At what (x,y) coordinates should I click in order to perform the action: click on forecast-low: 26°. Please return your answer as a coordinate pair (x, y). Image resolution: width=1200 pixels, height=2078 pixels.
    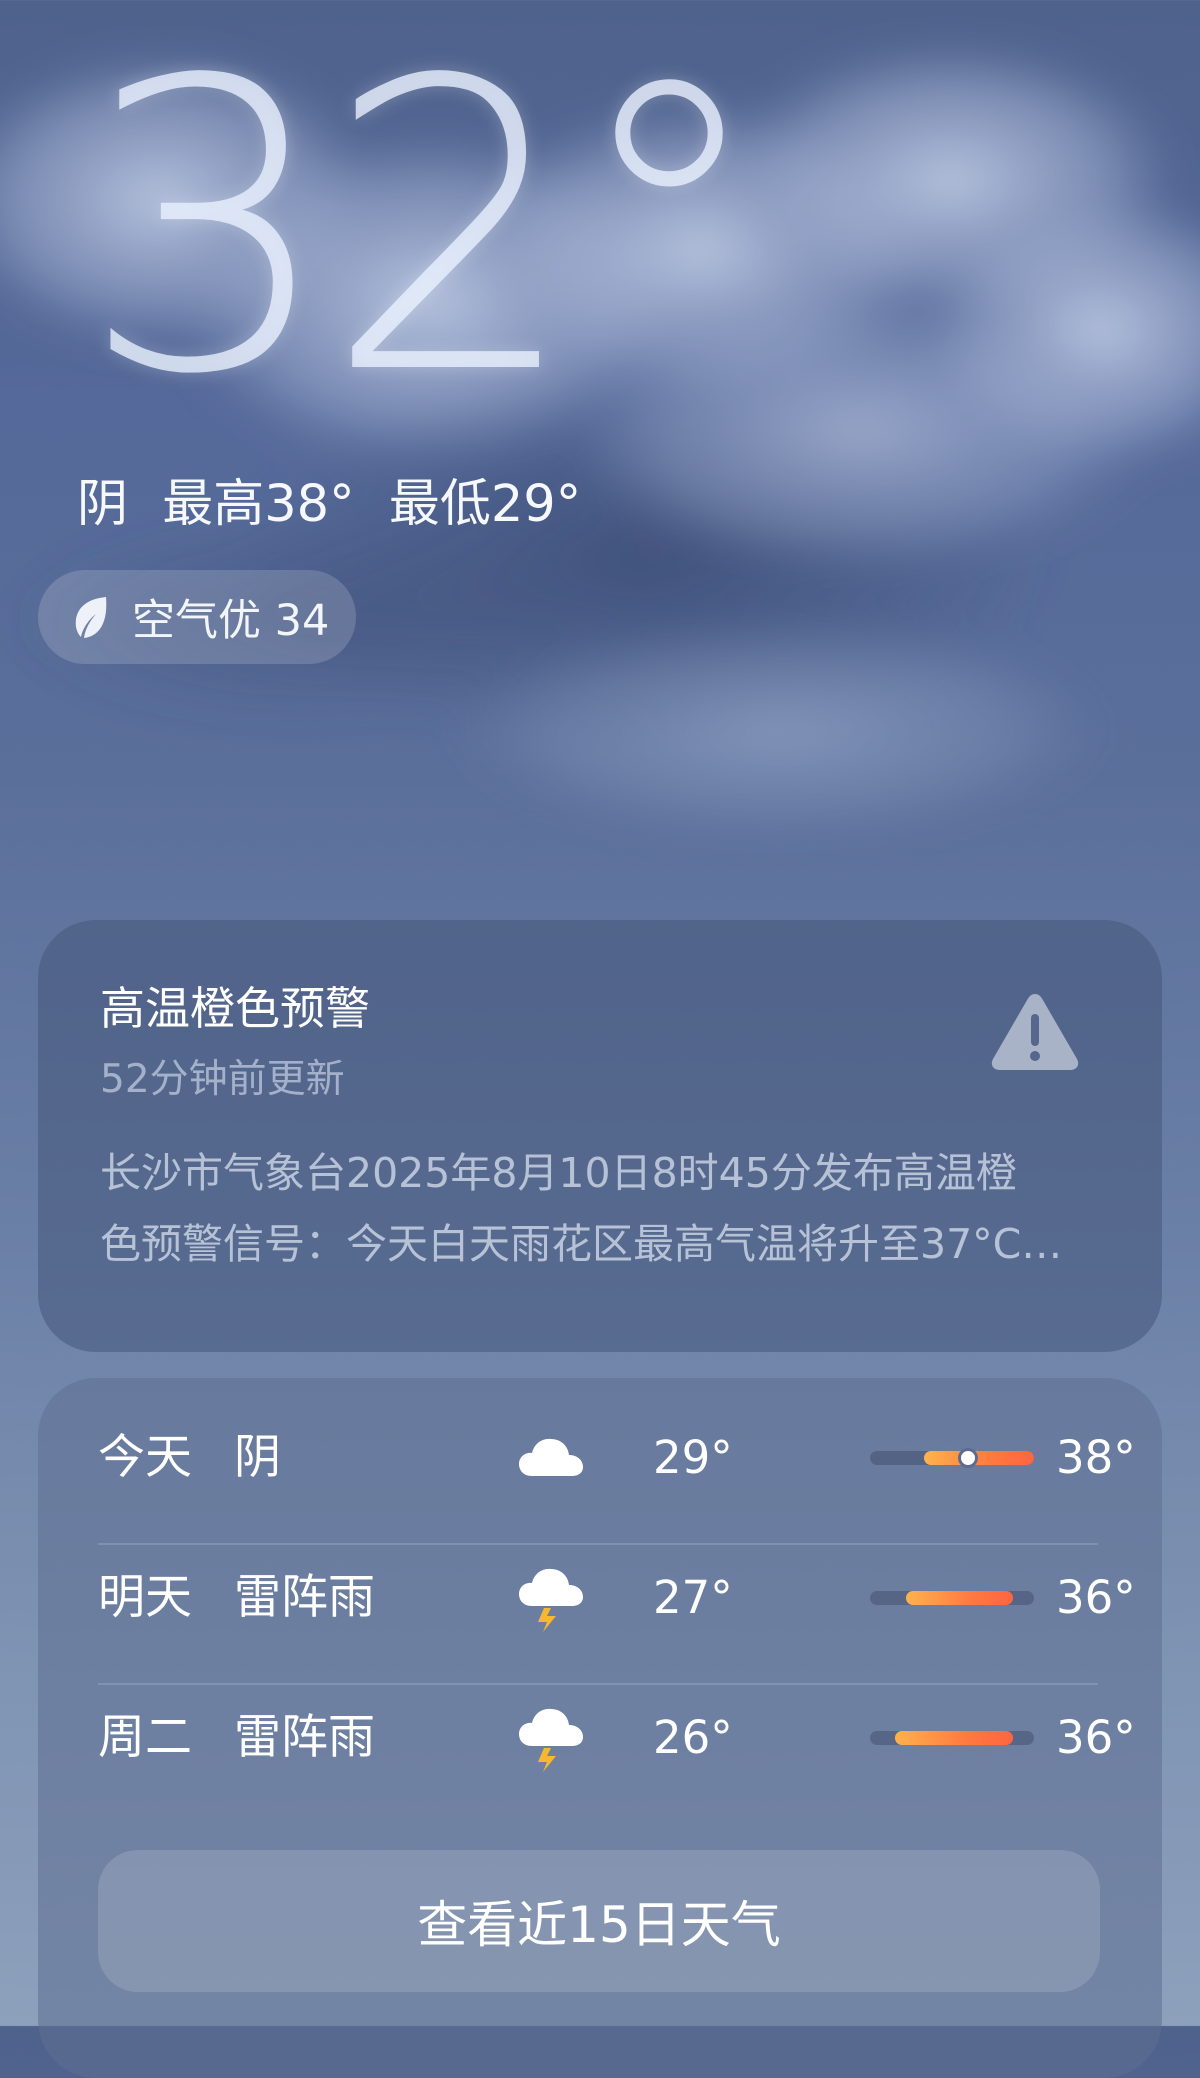
    Looking at the image, I should click on (693, 1737).